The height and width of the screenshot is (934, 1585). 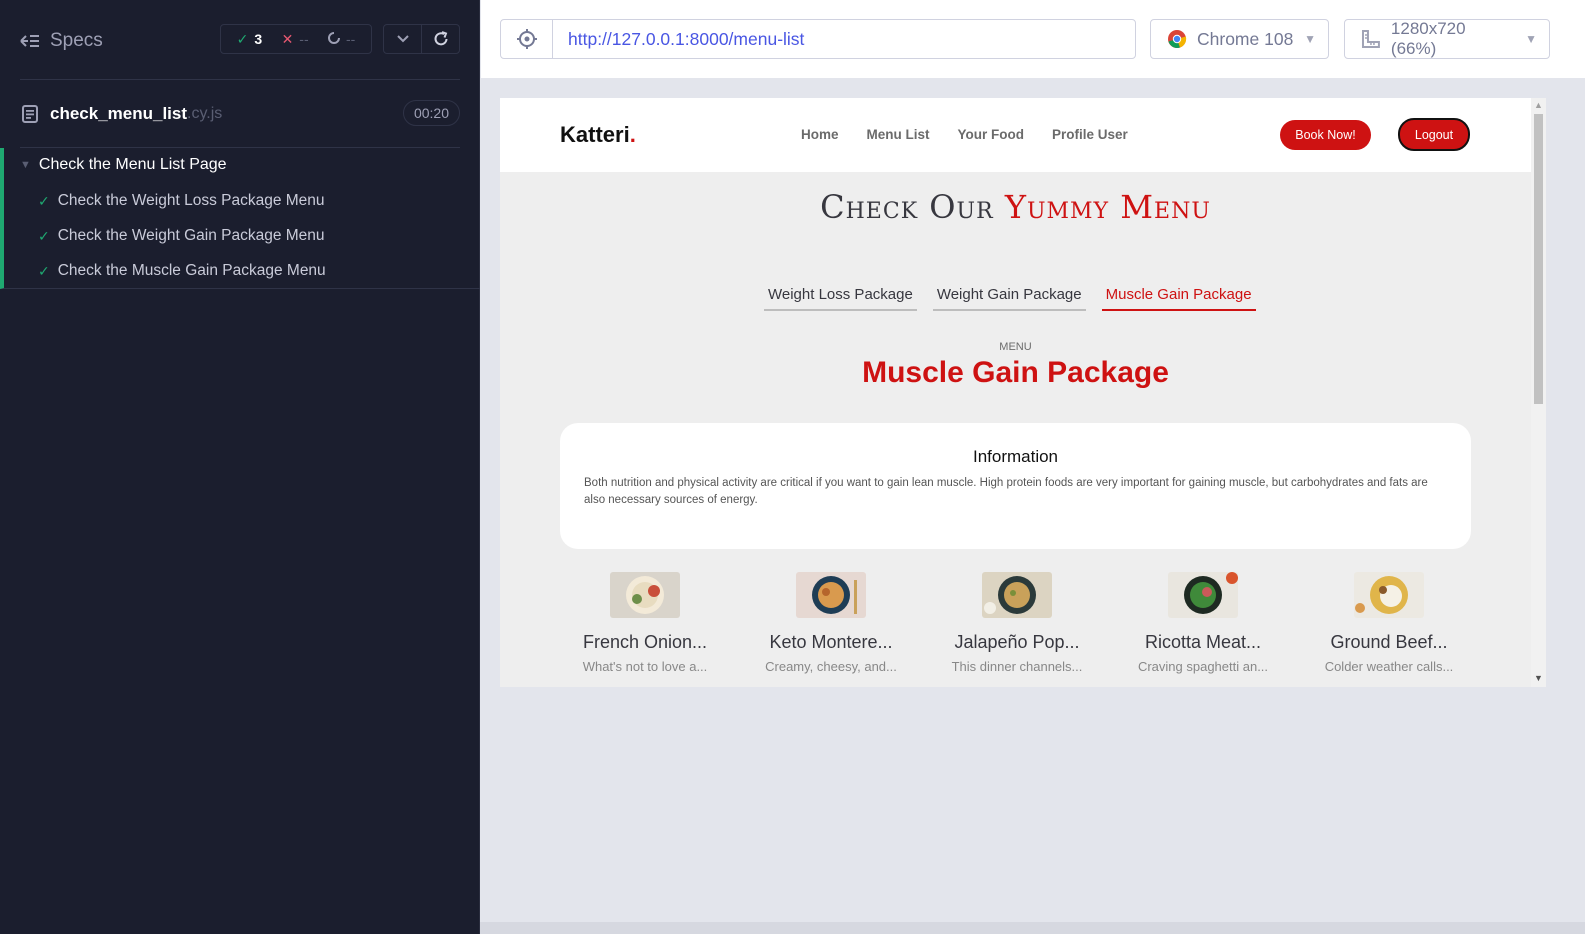 I want to click on test-item: ✓ Check the Weight Loss Package Menu, so click(x=181, y=201).